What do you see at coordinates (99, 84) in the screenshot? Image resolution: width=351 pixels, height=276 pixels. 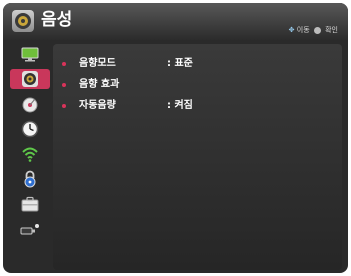 I see `menu-item-label: 음향 효과` at bounding box center [99, 84].